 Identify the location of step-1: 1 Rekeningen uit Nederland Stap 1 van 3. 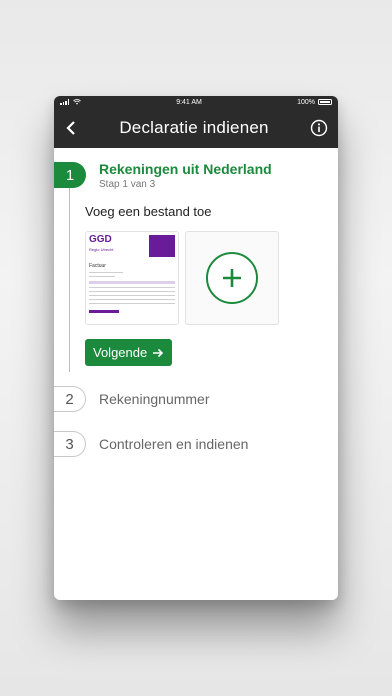
(196, 175).